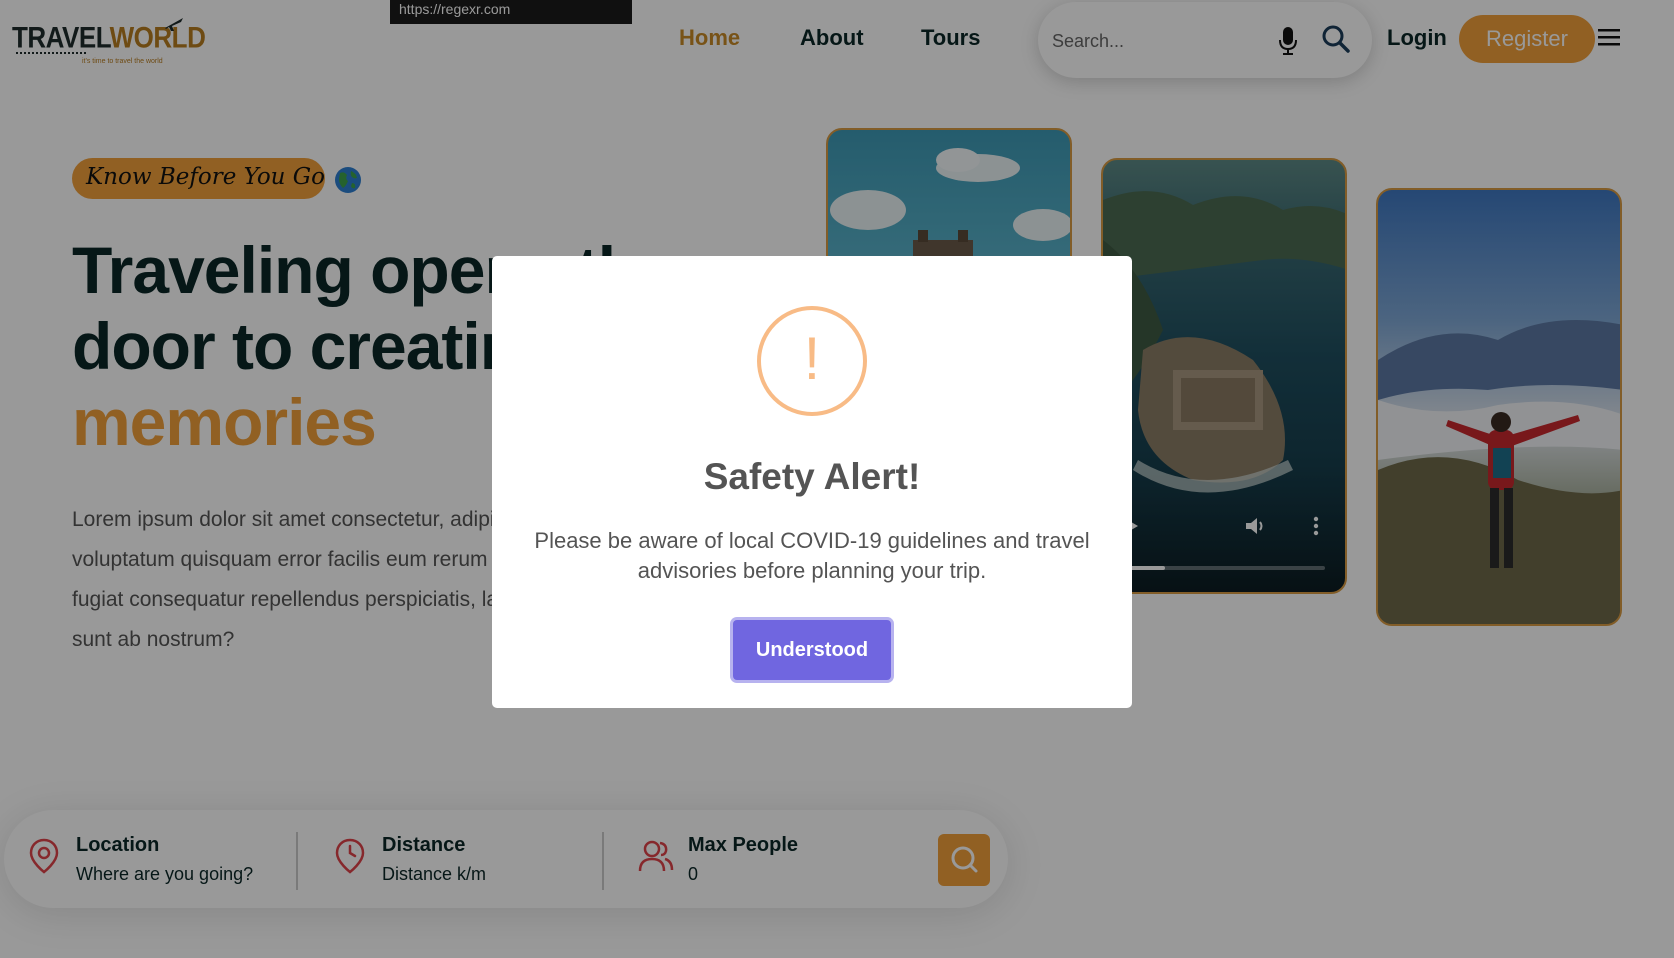 Image resolution: width=1674 pixels, height=958 pixels. What do you see at coordinates (812, 476) in the screenshot?
I see `dialog-title: Safety Alert!` at bounding box center [812, 476].